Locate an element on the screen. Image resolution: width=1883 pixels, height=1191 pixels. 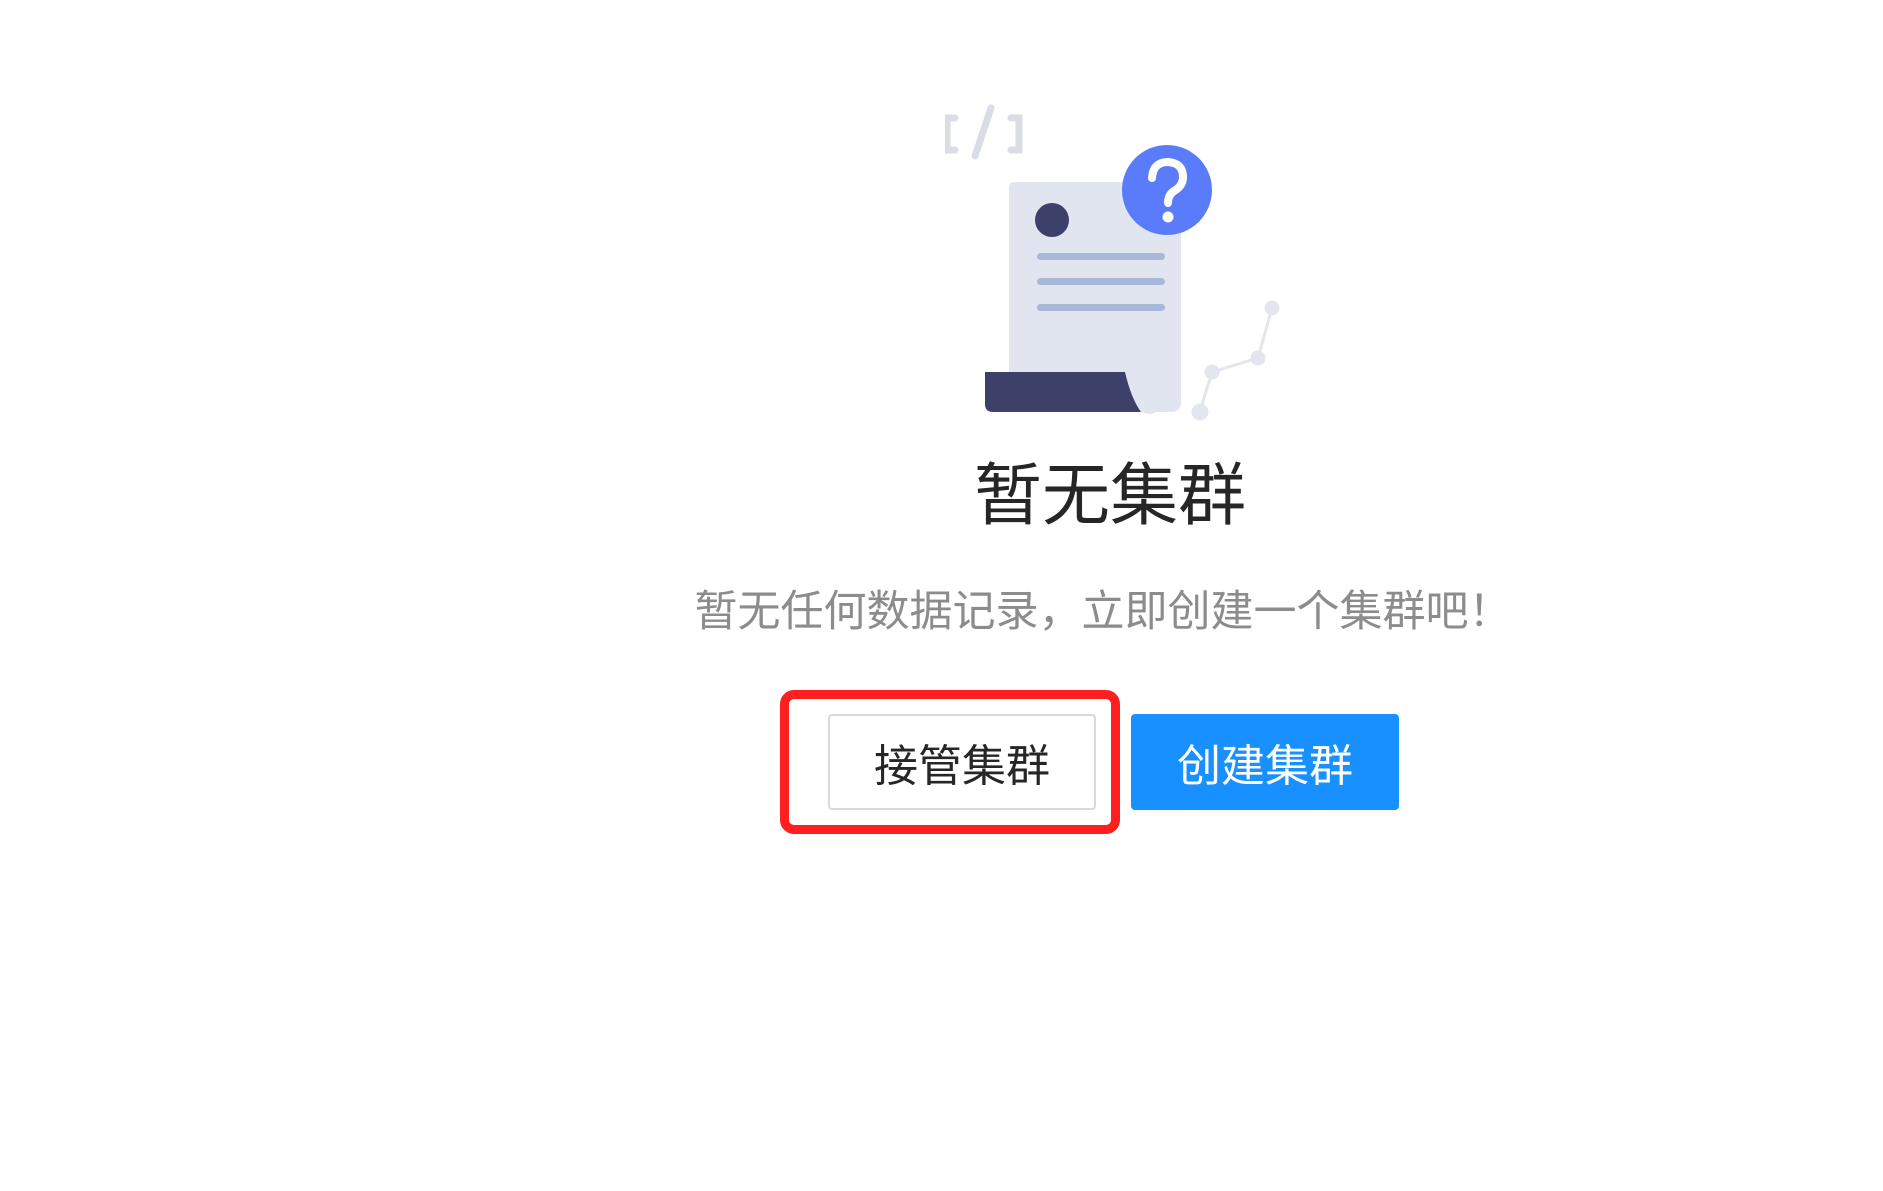
empty-state-title: 暂无集群 is located at coordinates (1109, 496).